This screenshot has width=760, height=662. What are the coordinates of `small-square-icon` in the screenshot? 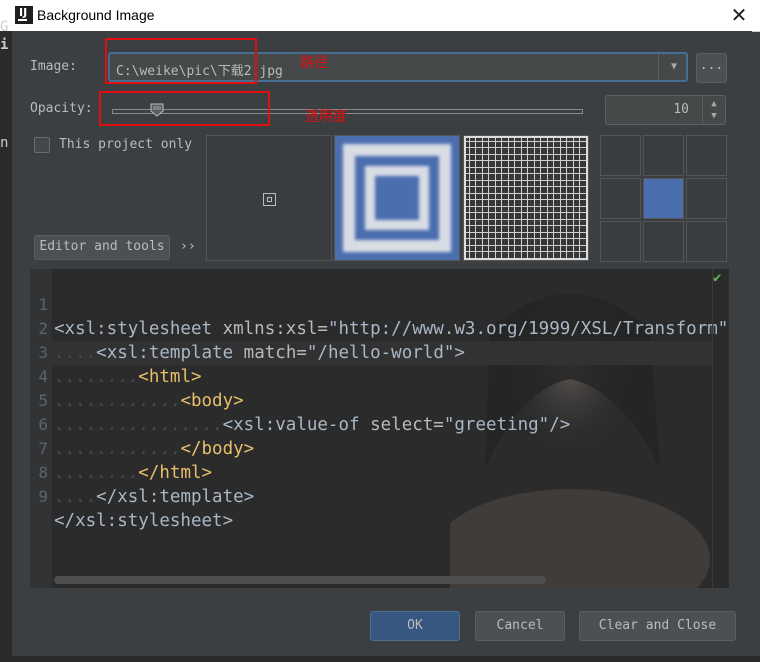 It's located at (269, 199).